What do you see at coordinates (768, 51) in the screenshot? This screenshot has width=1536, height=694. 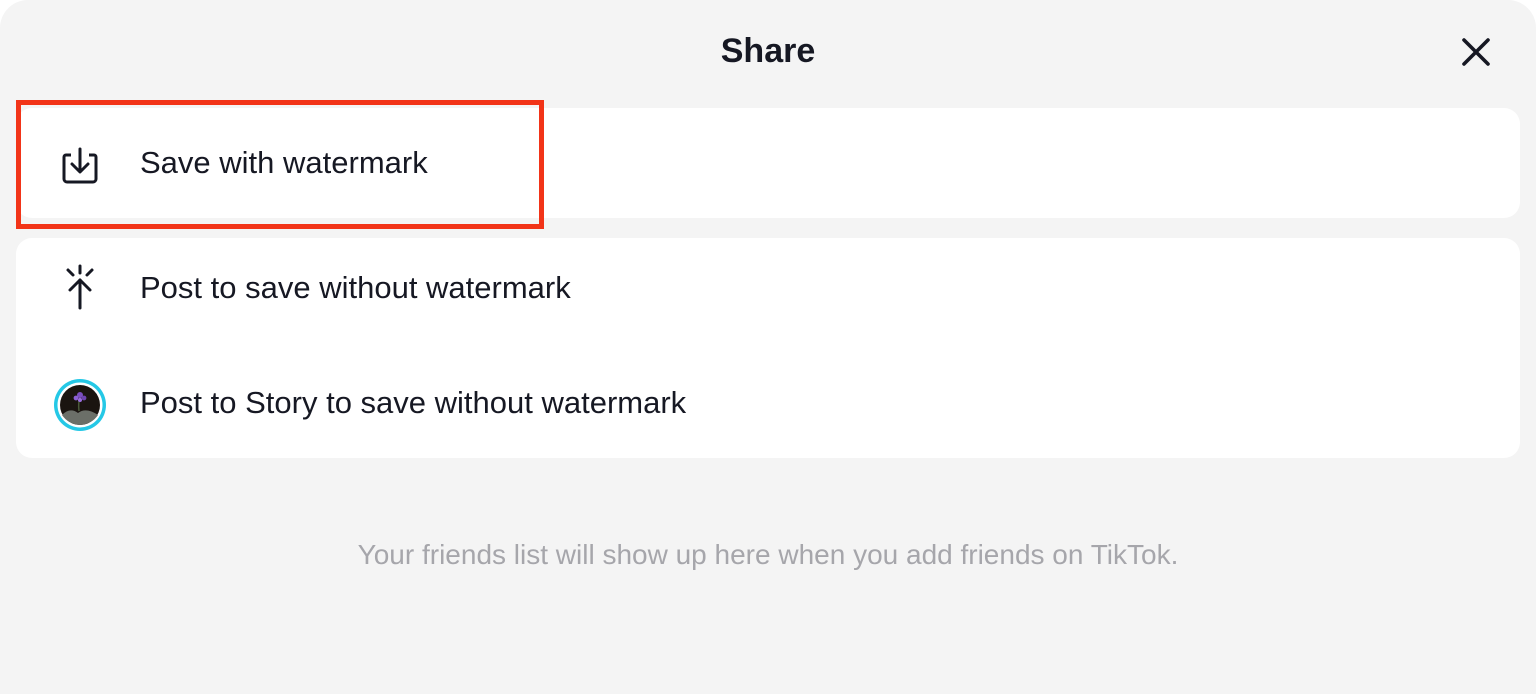 I see `sheet-title: Share` at bounding box center [768, 51].